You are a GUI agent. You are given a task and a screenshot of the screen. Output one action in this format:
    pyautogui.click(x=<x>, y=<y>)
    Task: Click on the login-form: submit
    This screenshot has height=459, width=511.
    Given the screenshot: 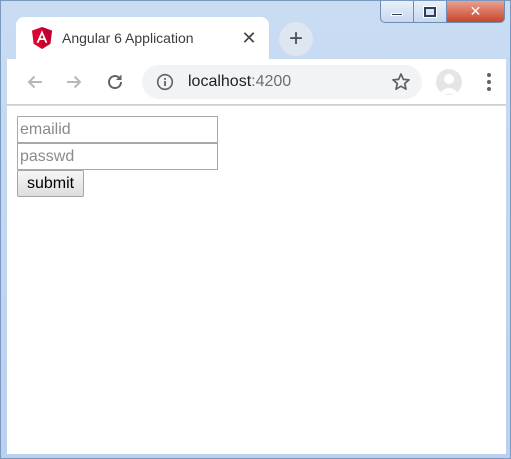 What is the action you would take?
    pyautogui.click(x=117, y=156)
    